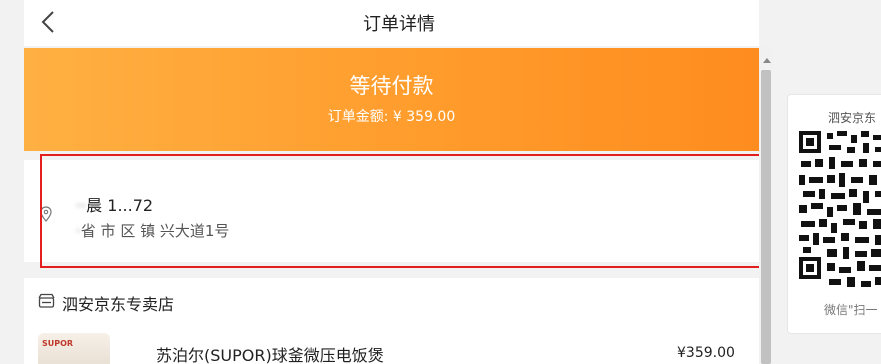  What do you see at coordinates (840, 211) in the screenshot?
I see `qr-code-icon` at bounding box center [840, 211].